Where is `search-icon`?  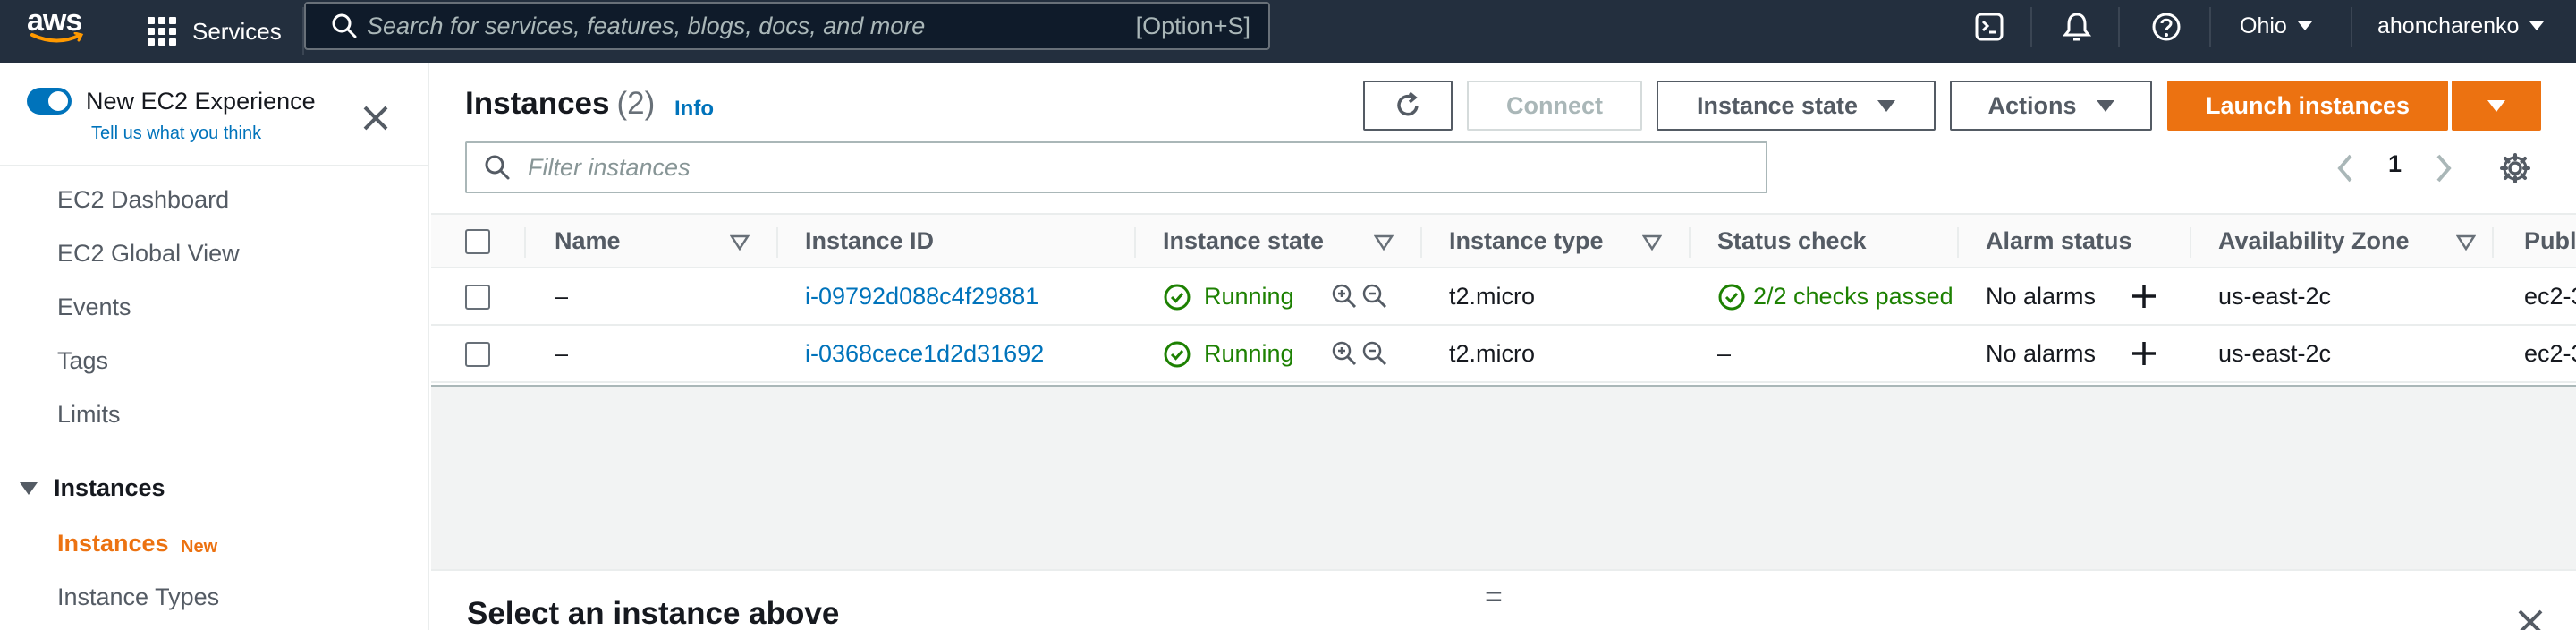
search-icon is located at coordinates (344, 26).